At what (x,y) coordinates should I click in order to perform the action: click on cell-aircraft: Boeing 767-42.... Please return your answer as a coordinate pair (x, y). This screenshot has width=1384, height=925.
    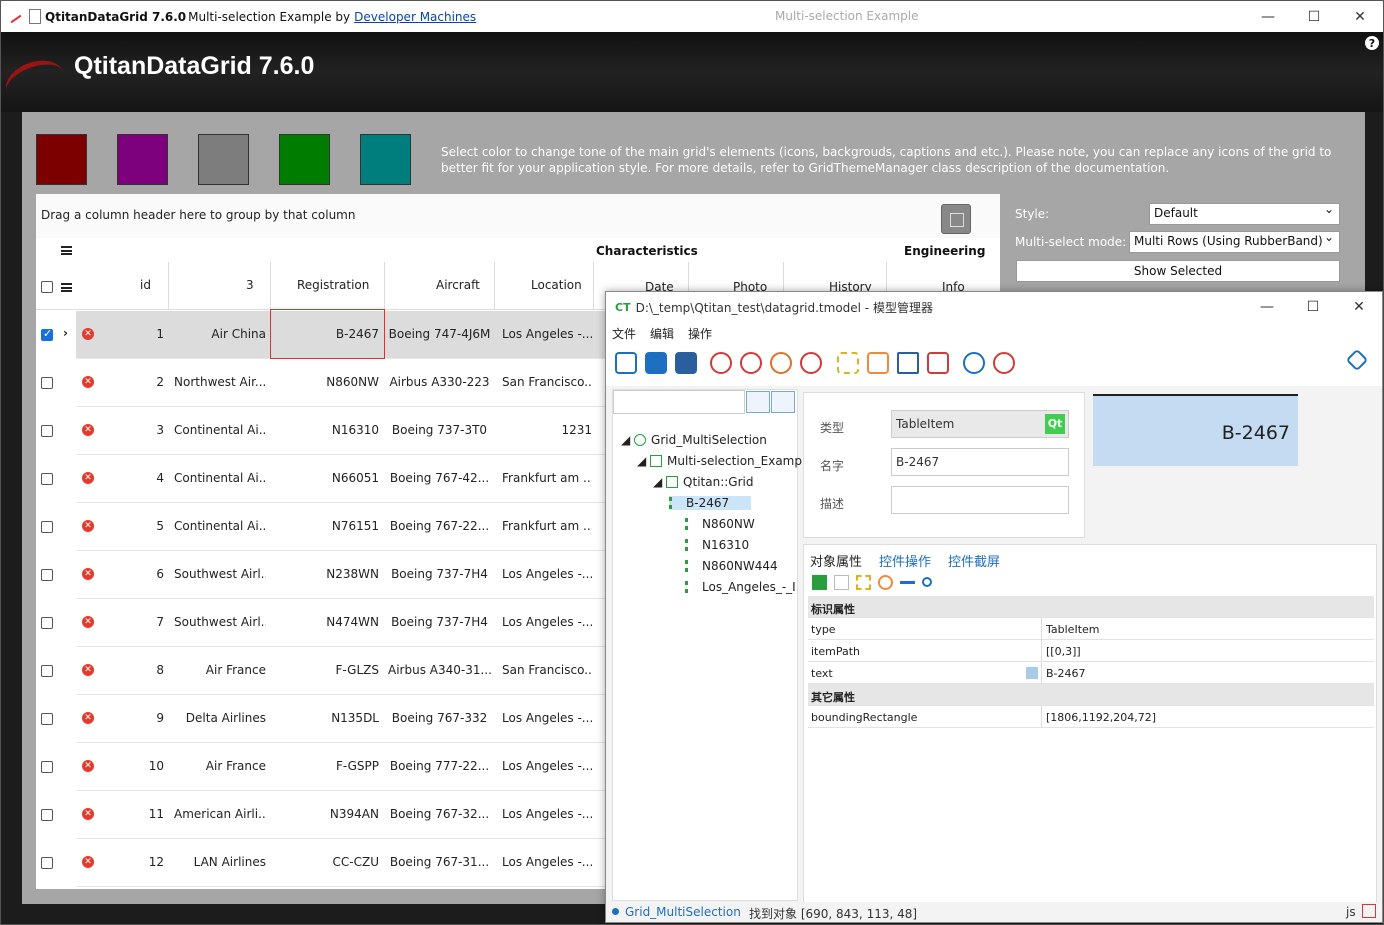
    Looking at the image, I should click on (439, 478).